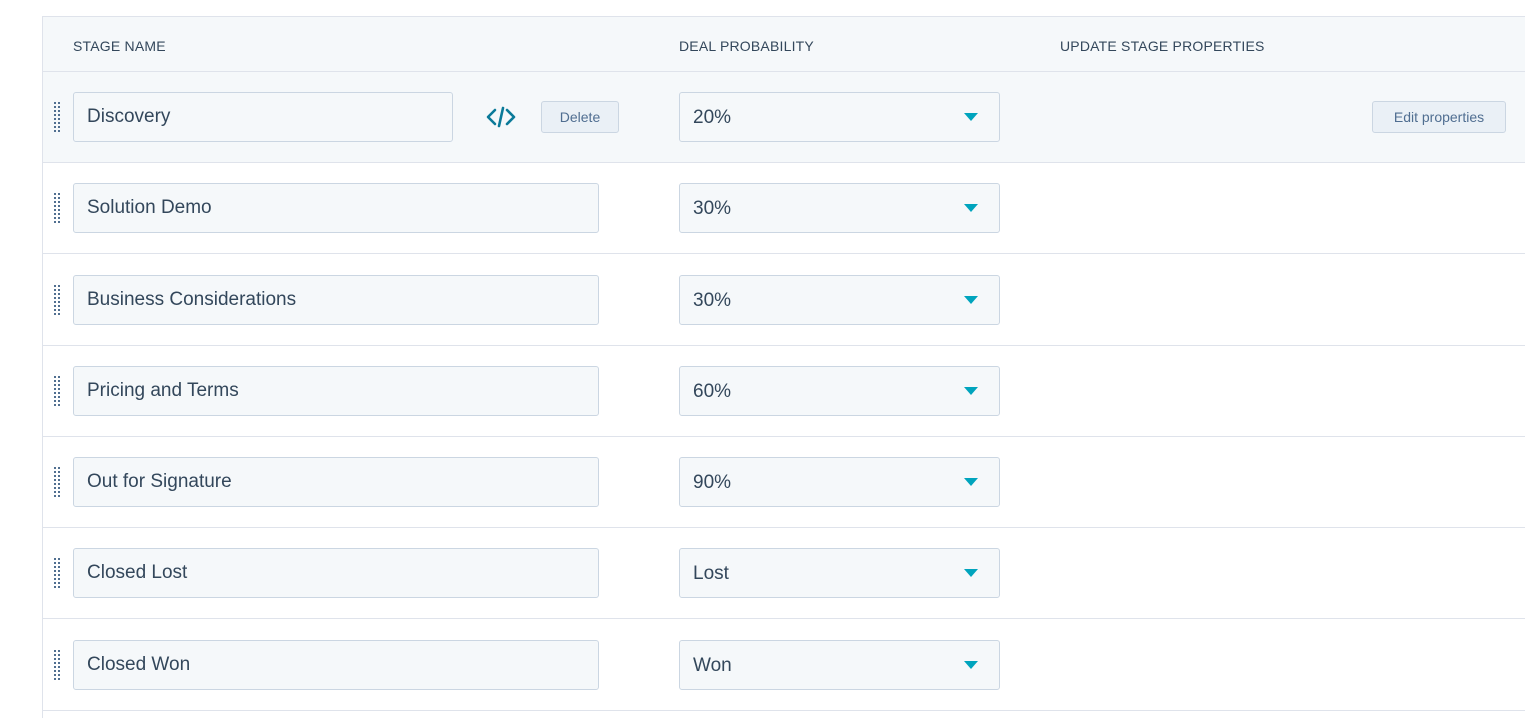  Describe the element at coordinates (746, 46) in the screenshot. I see `header-deal-probability: DEAL PROBABILITY` at that location.